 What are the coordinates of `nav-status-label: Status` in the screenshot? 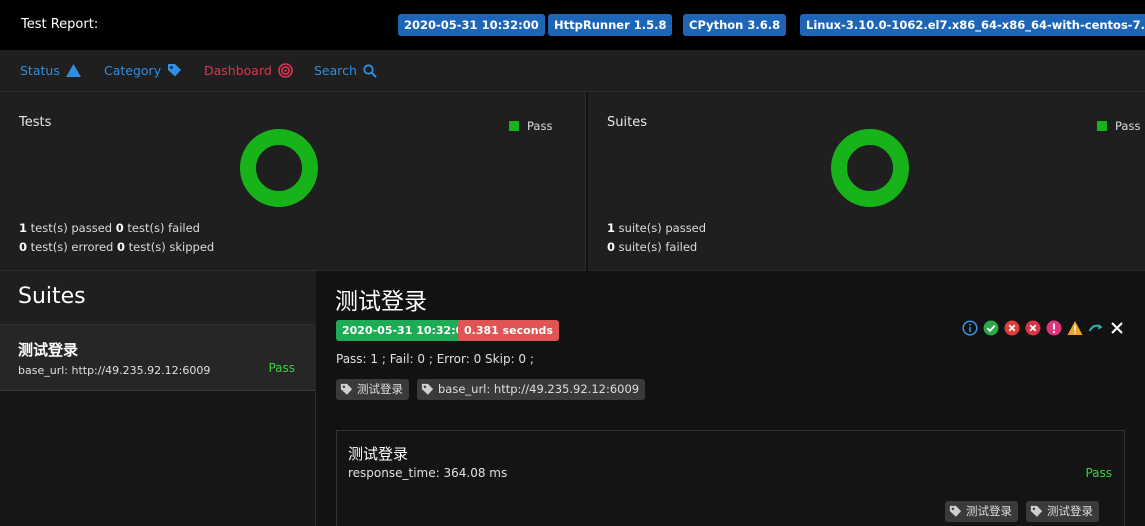 It's located at (40, 70).